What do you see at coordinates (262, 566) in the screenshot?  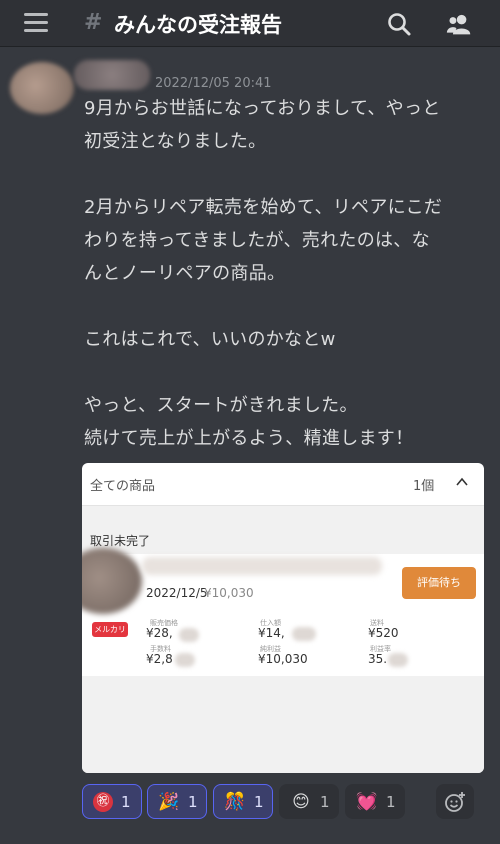 I see `product-name-redacted` at bounding box center [262, 566].